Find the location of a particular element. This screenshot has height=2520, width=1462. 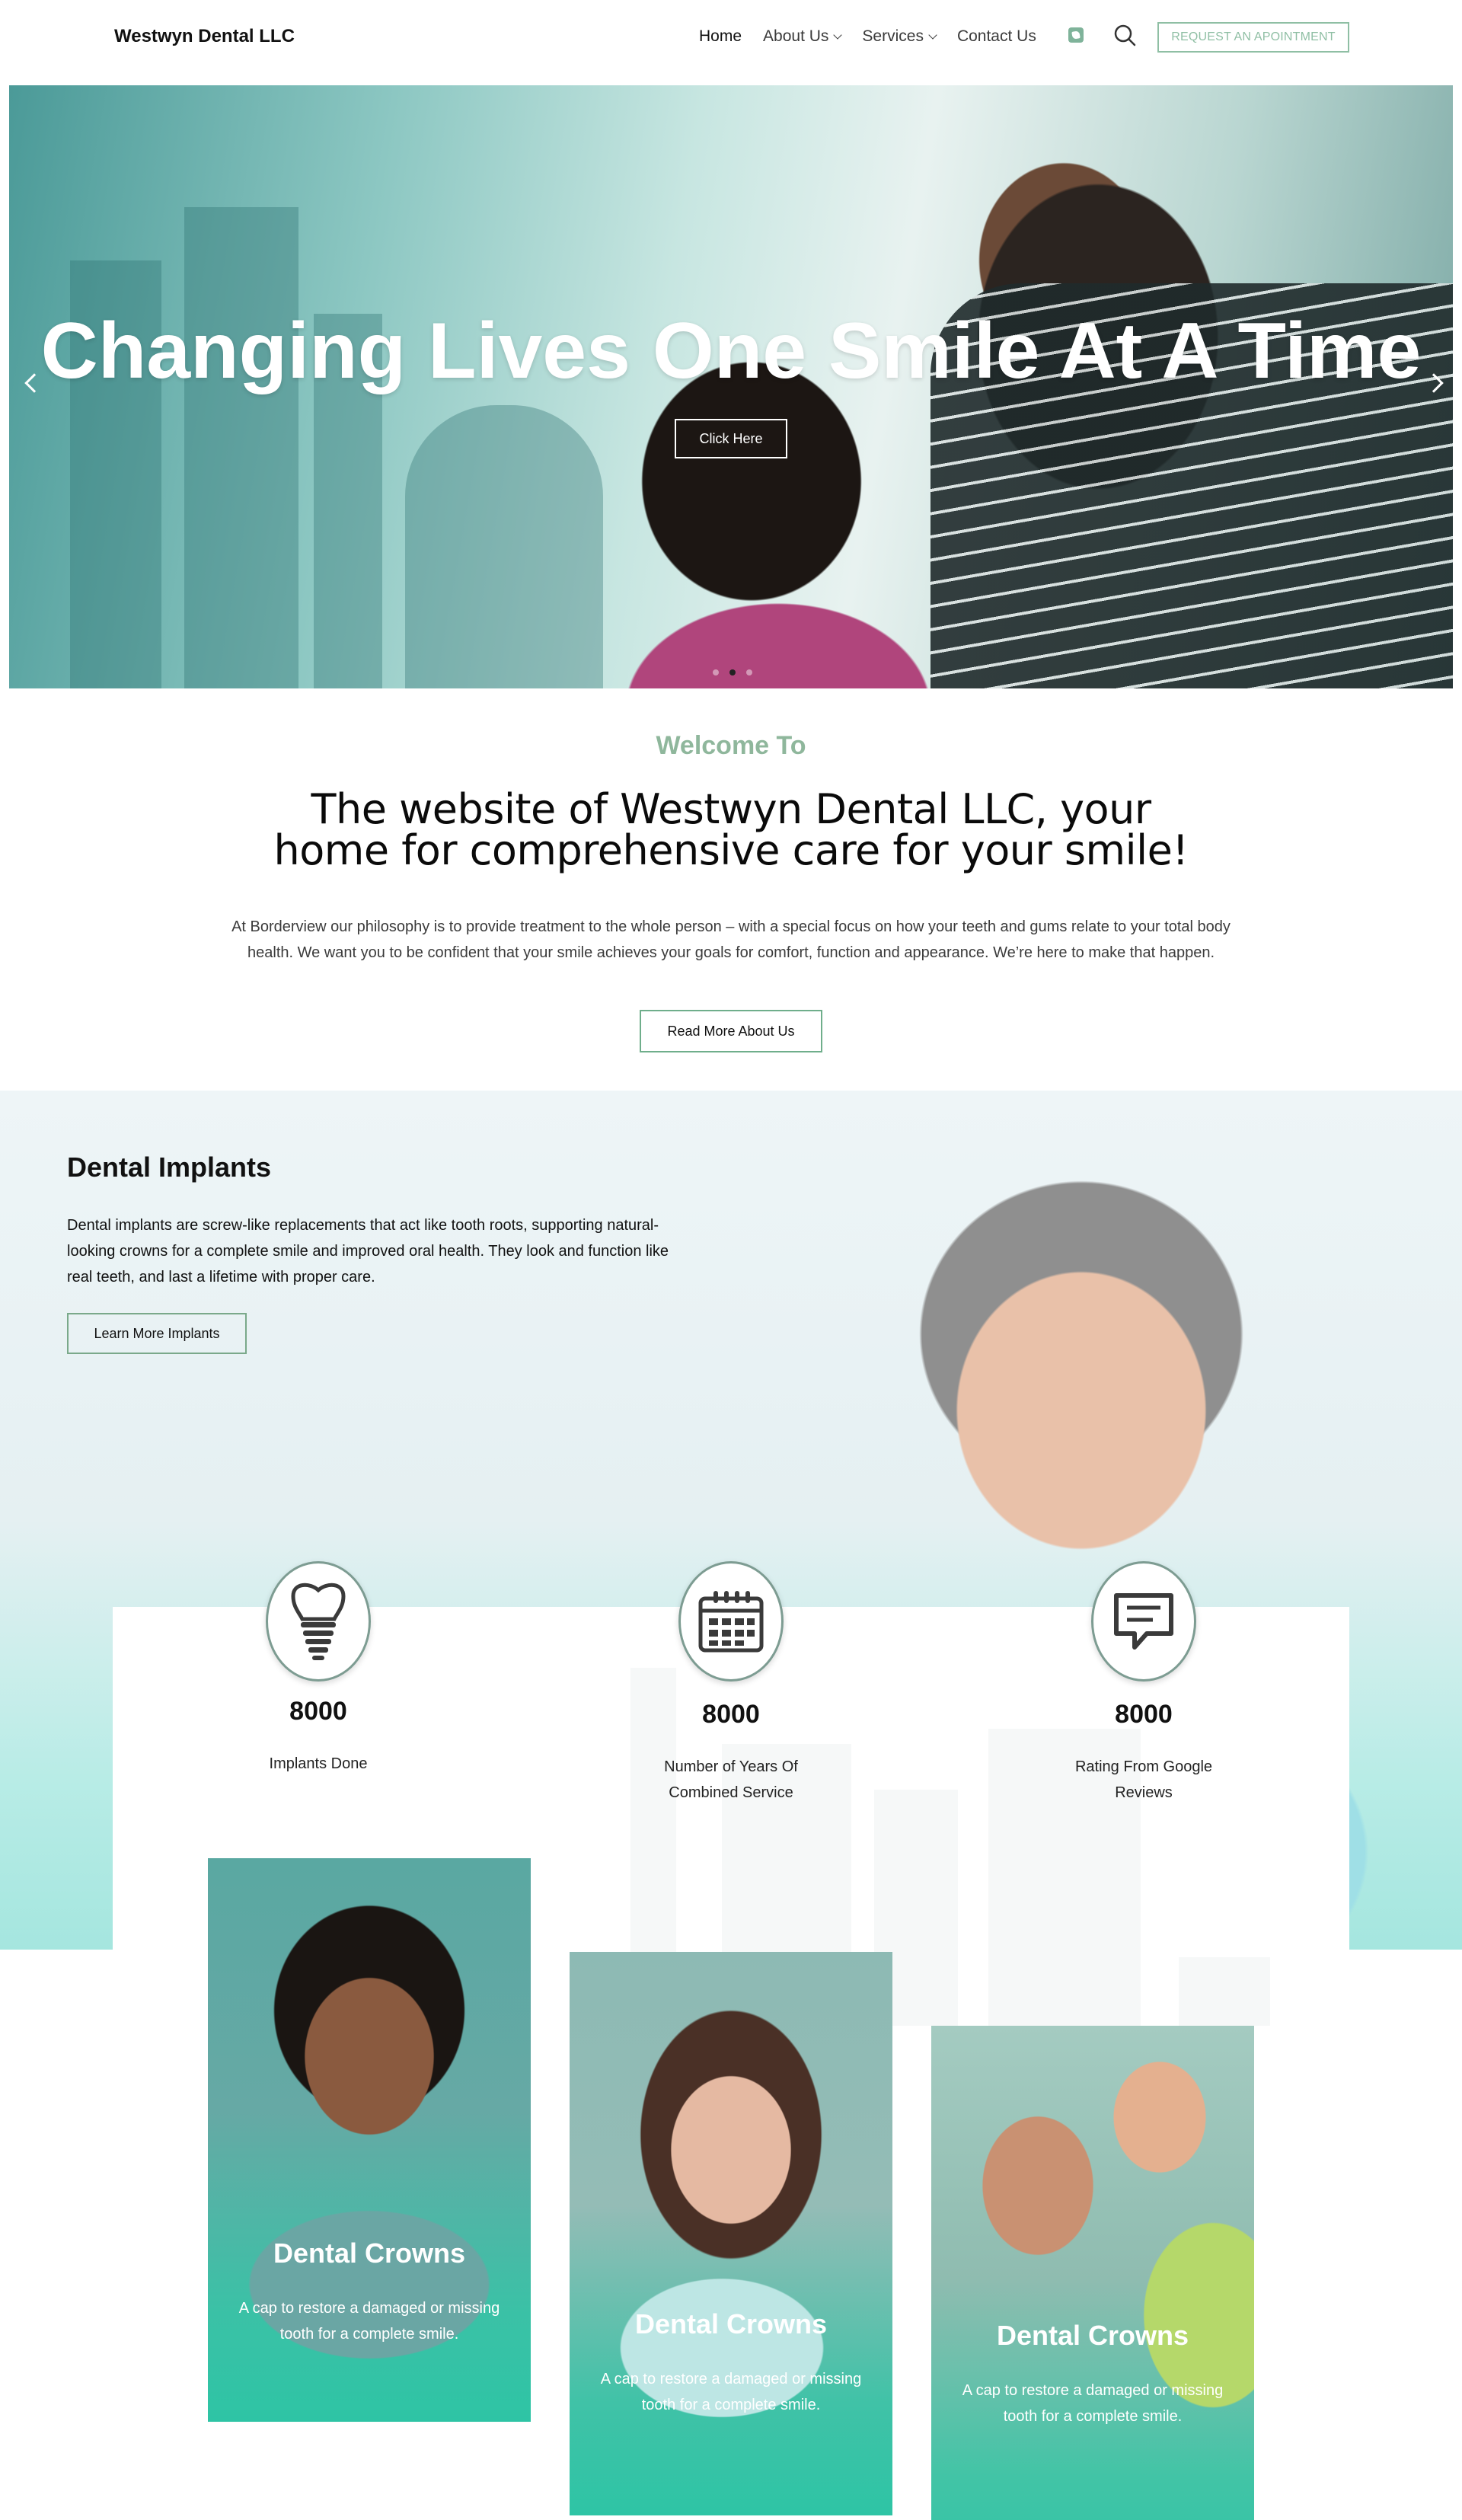

card-photo-father-and-son is located at coordinates (1092, 2273).